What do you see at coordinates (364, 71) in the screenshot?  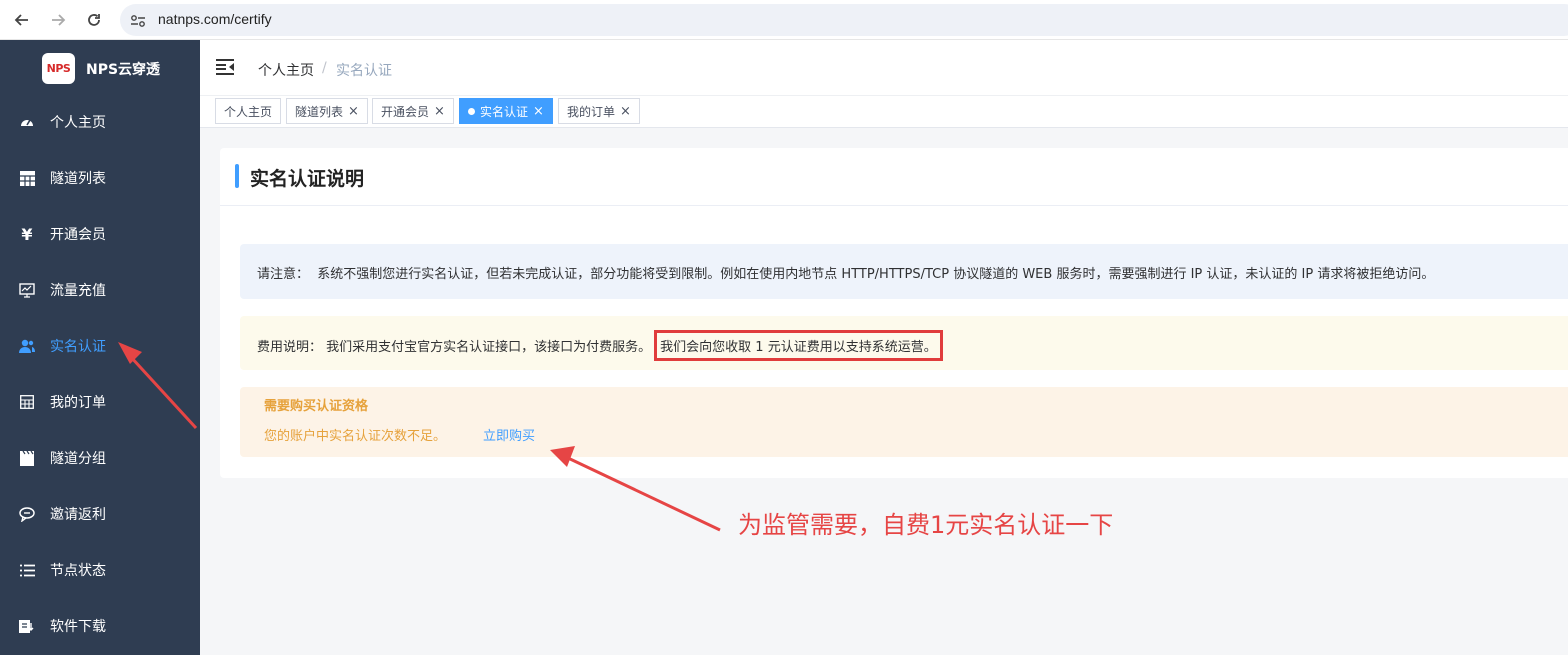 I see `breadcrumb-current: 实名认证` at bounding box center [364, 71].